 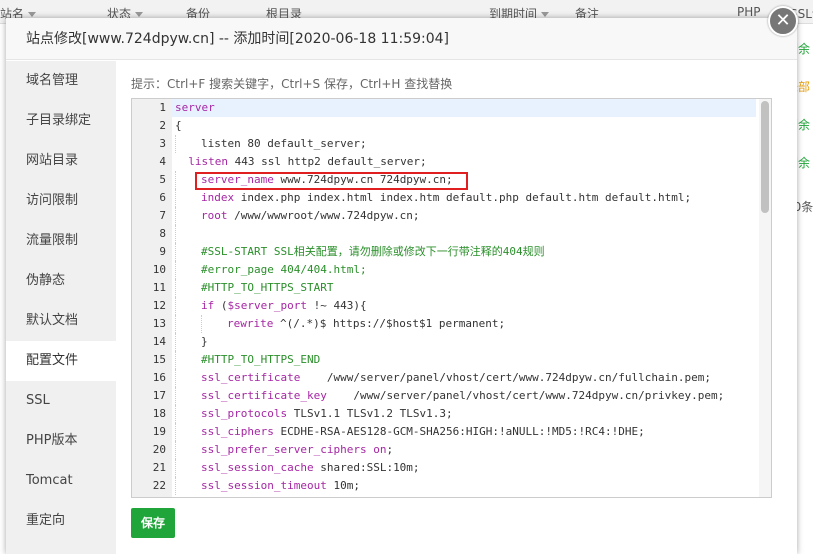 I want to click on editor-hint: 提示：Ctrl+F 搜索关键字，Ctrl+S 保存，Ctrl+H 查找替换, so click(x=292, y=84).